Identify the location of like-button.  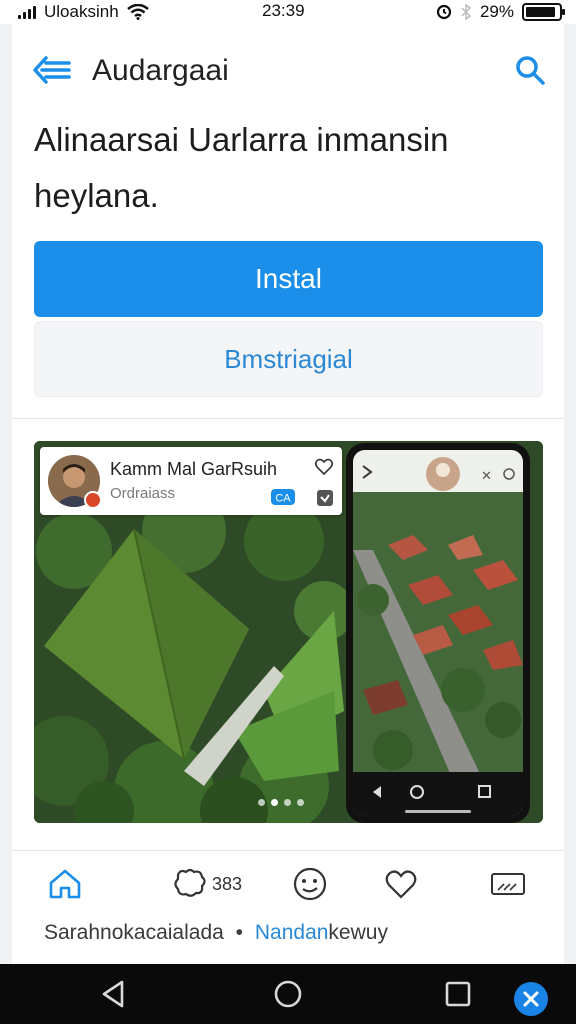
(401, 884).